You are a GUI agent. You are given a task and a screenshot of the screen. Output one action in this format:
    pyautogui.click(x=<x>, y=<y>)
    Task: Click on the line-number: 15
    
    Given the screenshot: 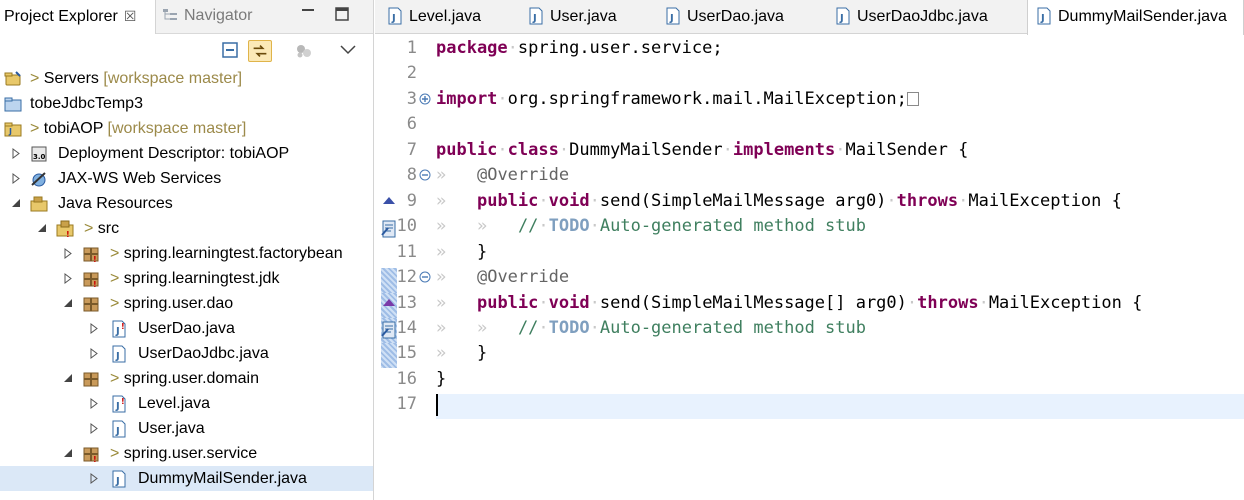 What is the action you would take?
    pyautogui.click(x=406, y=353)
    